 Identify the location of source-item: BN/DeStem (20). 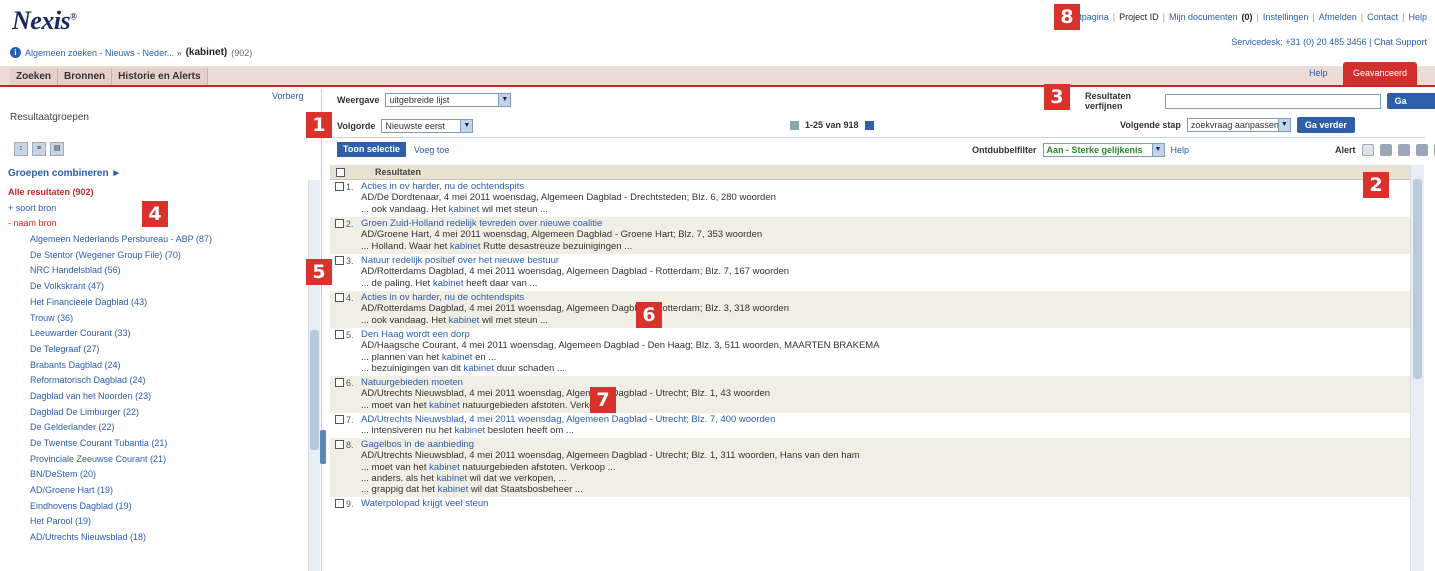
(158, 477).